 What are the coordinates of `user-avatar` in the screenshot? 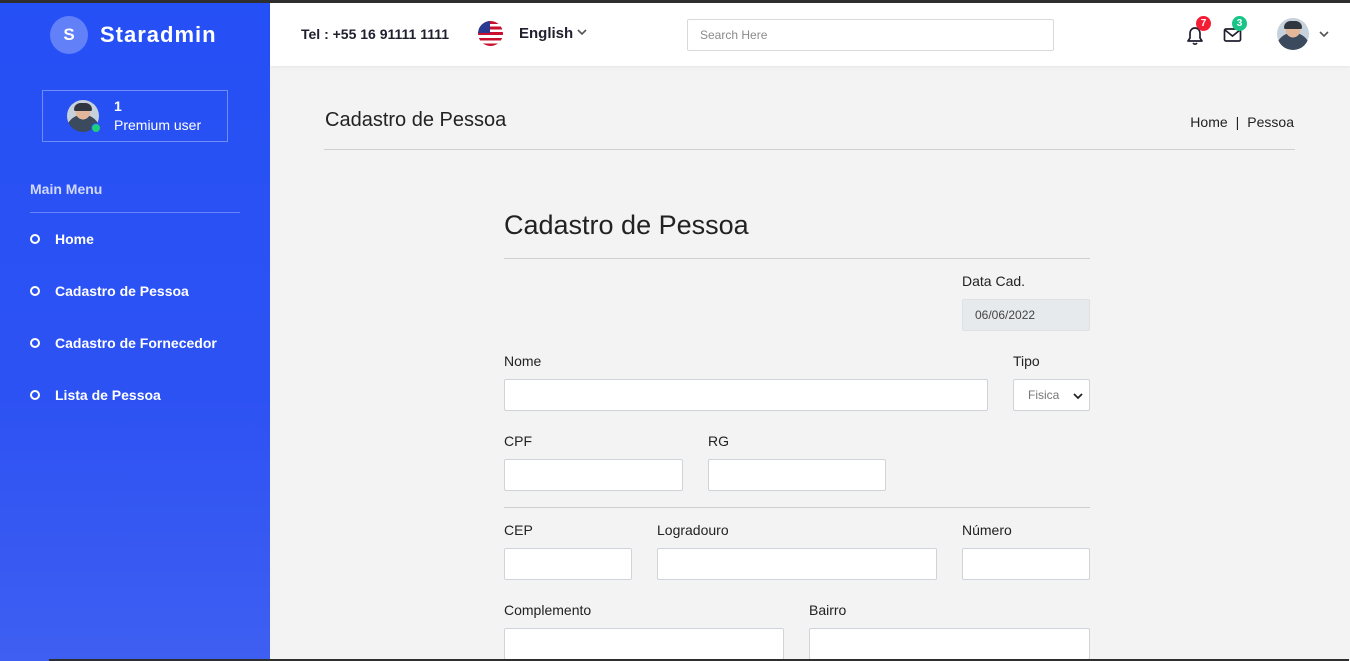 It's located at (84, 116).